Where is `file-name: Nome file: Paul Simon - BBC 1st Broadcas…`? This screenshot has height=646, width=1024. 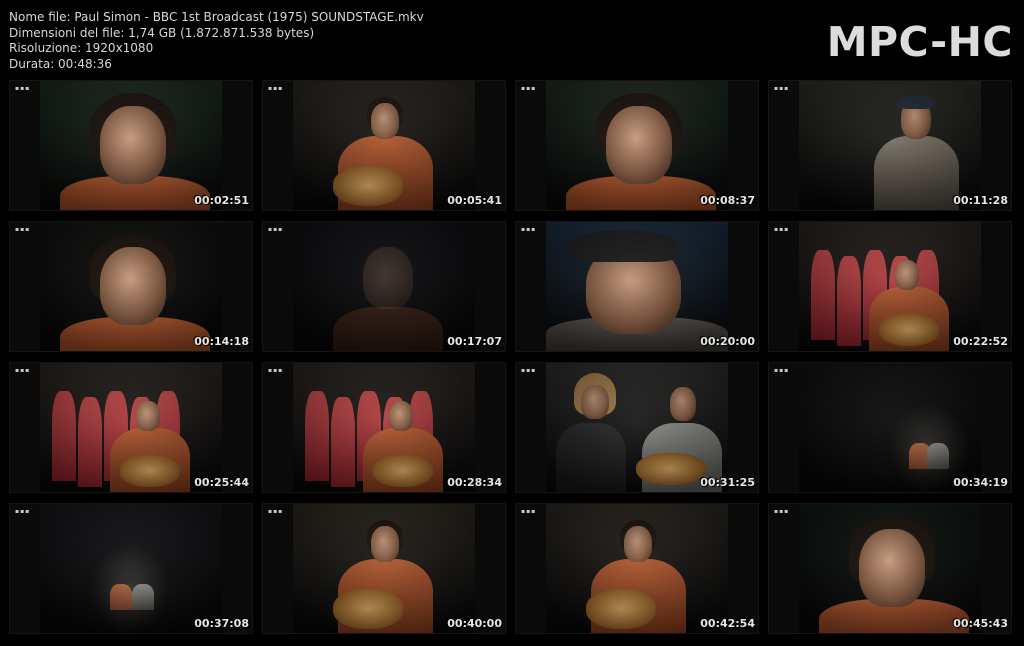 file-name: Nome file: Paul Simon - BBC 1st Broadcas… is located at coordinates (216, 17).